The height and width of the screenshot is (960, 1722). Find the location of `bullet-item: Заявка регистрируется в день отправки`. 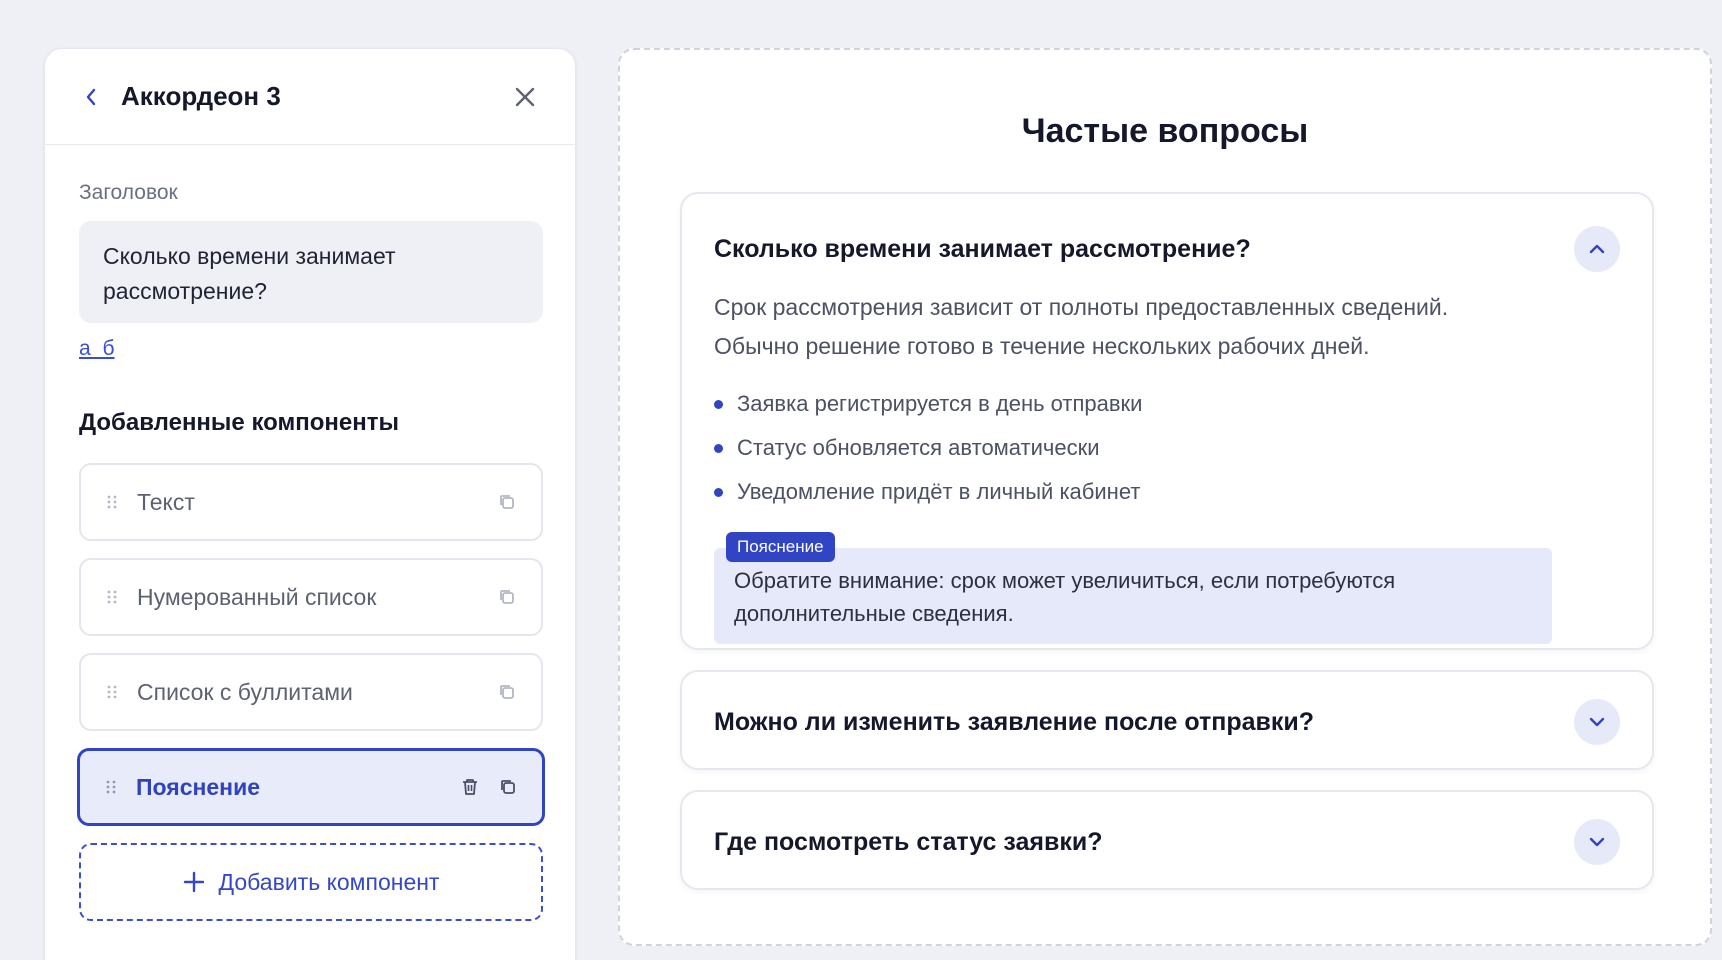

bullet-item: Заявка регистрируется в день отправки is located at coordinates (1167, 404).